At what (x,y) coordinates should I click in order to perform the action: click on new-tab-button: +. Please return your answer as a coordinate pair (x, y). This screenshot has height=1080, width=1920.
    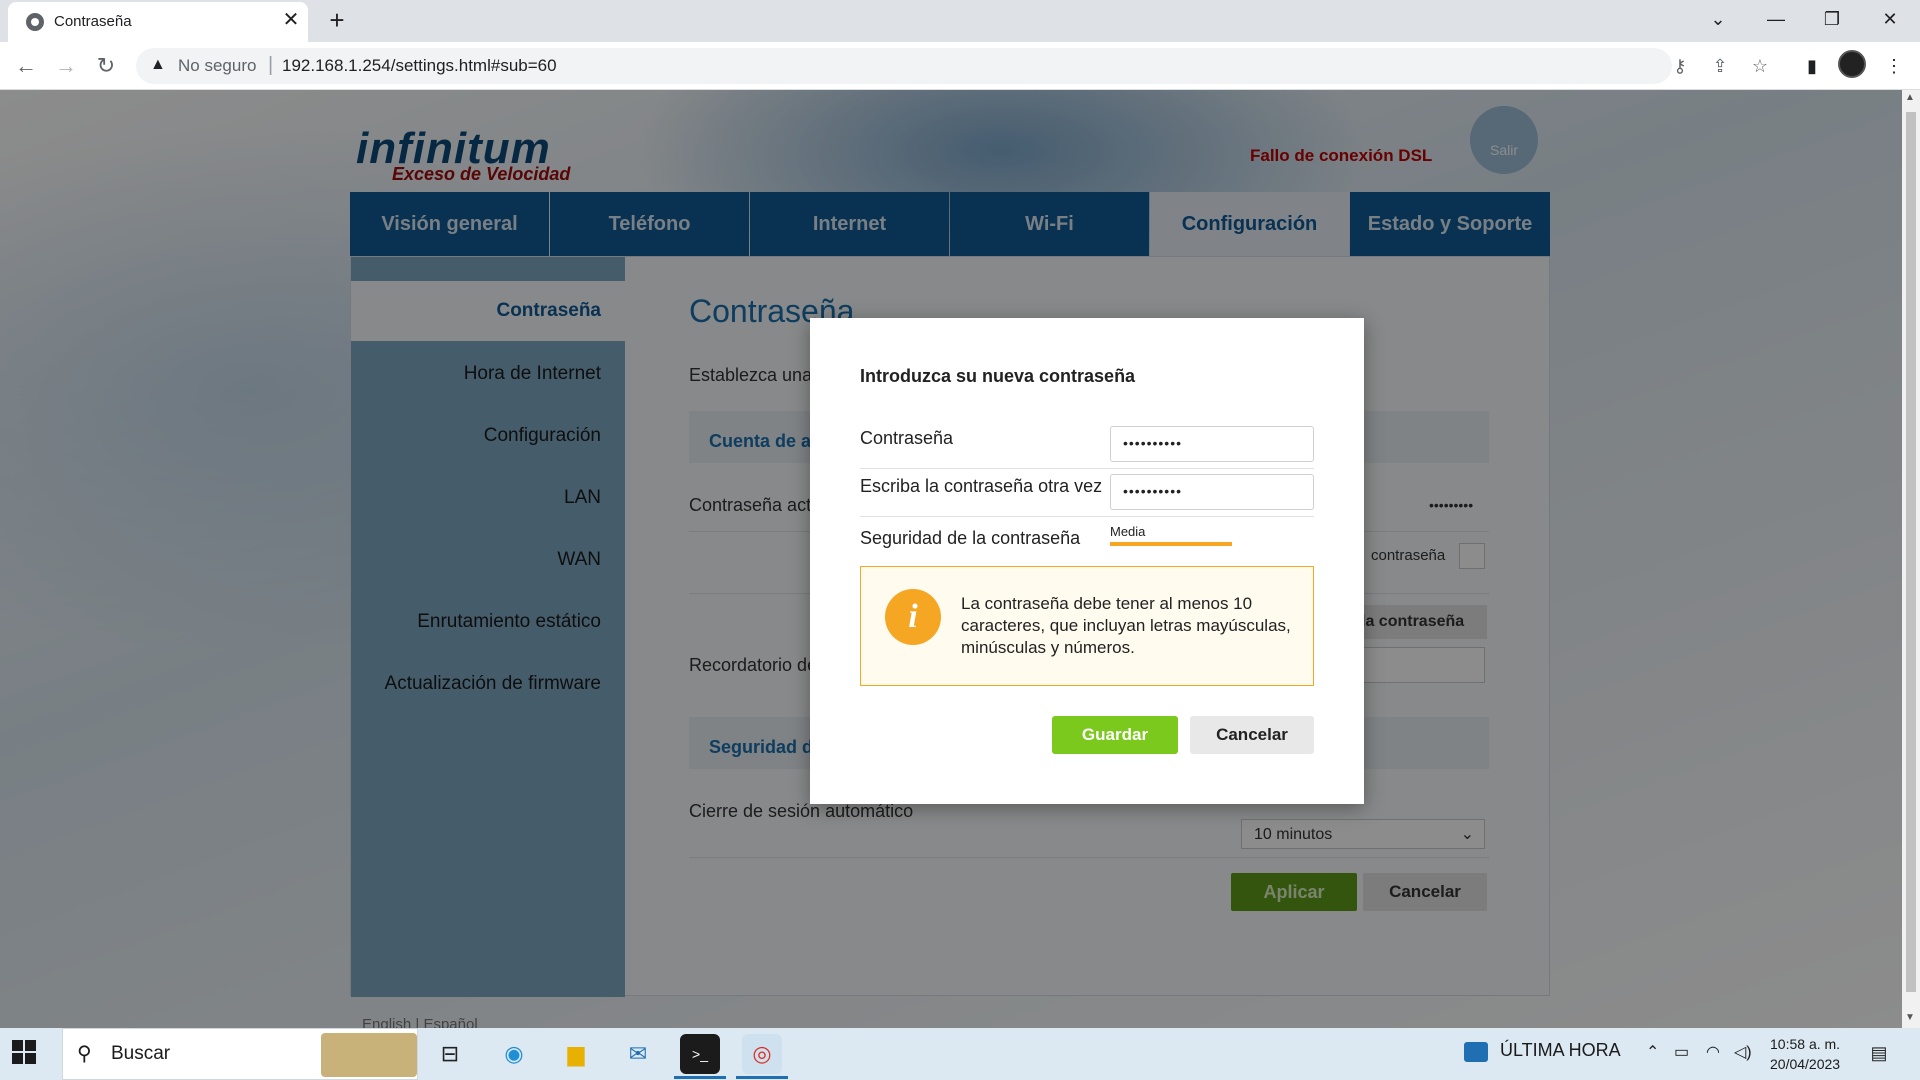
    Looking at the image, I should click on (337, 21).